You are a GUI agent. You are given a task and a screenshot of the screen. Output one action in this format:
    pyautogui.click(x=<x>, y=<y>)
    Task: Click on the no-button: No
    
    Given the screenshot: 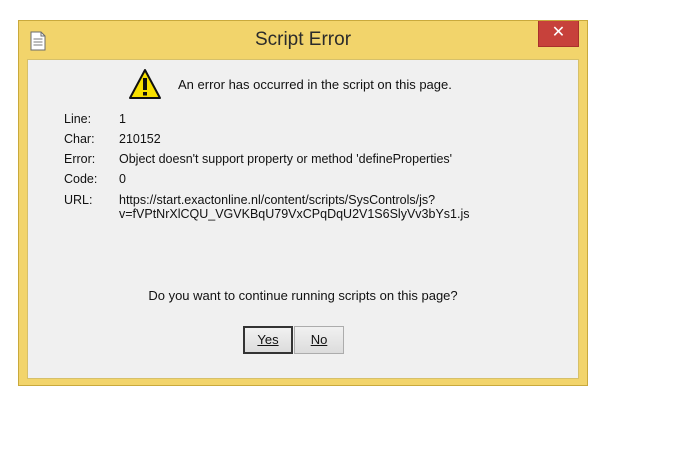 What is the action you would take?
    pyautogui.click(x=319, y=340)
    